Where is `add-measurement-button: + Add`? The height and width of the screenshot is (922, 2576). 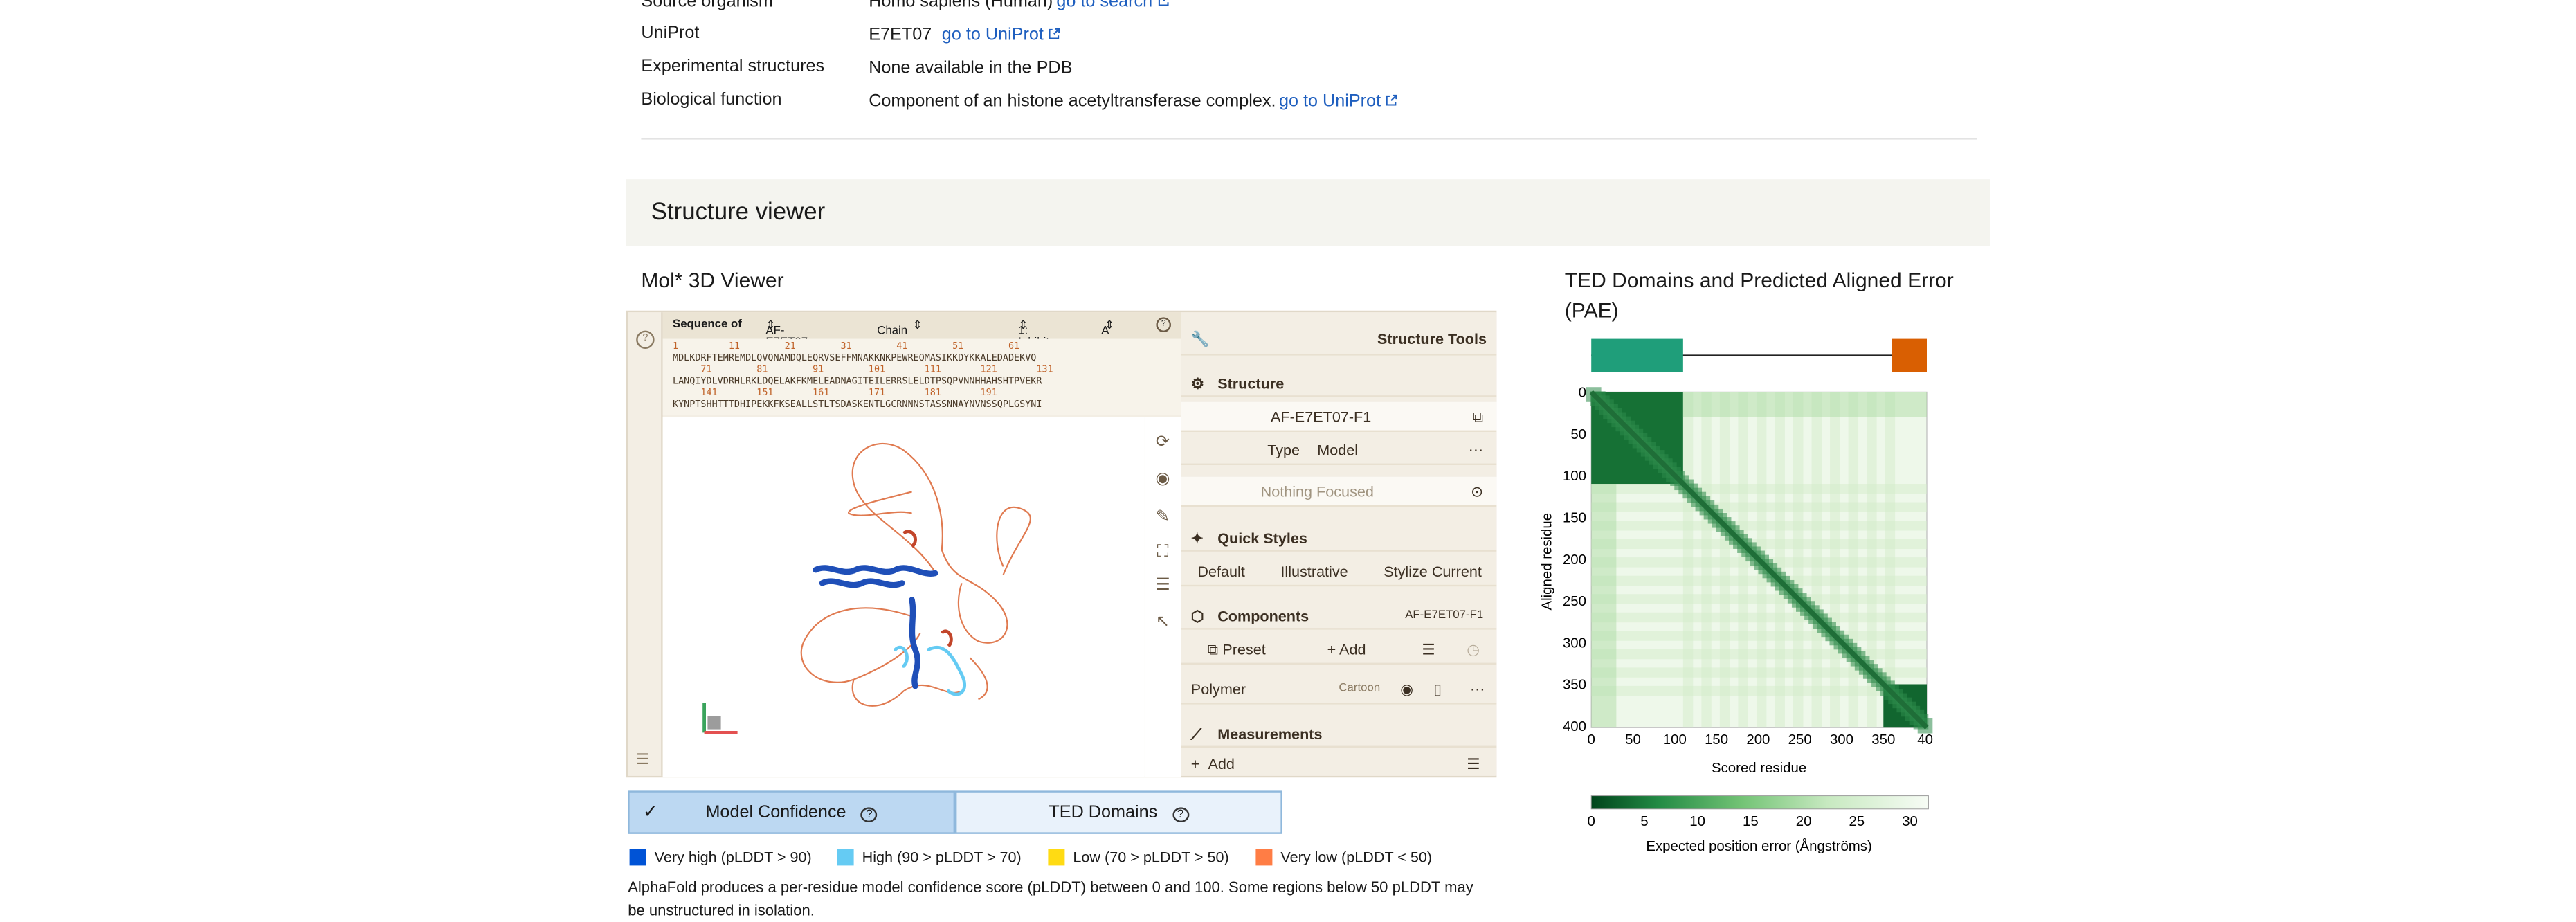 add-measurement-button: + Add is located at coordinates (1213, 764).